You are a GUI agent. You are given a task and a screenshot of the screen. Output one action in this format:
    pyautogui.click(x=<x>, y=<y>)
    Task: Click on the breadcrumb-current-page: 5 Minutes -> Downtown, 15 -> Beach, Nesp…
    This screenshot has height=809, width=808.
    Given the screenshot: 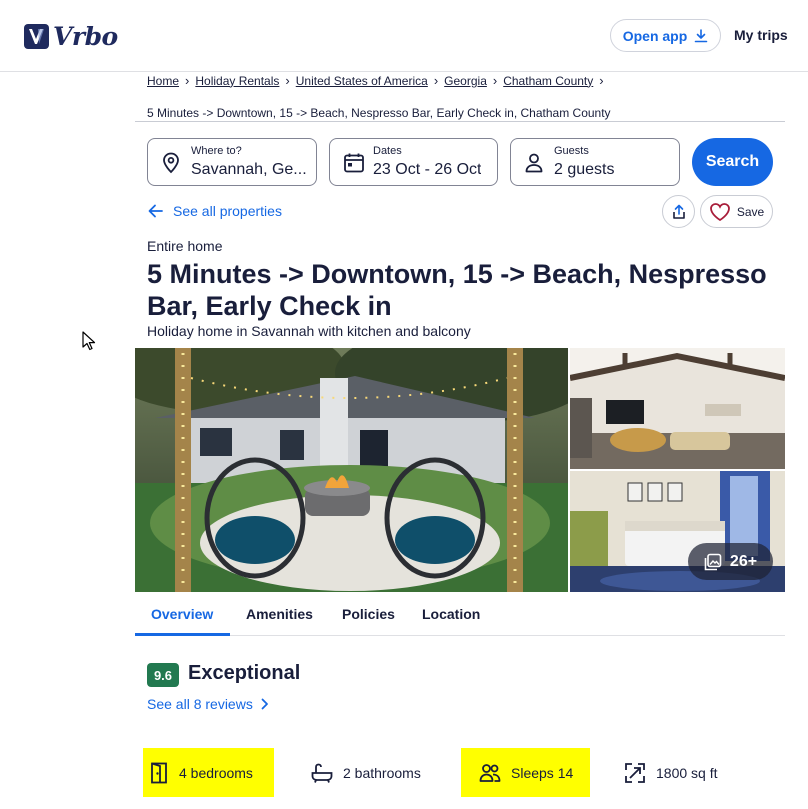 What is the action you would take?
    pyautogui.click(x=379, y=113)
    